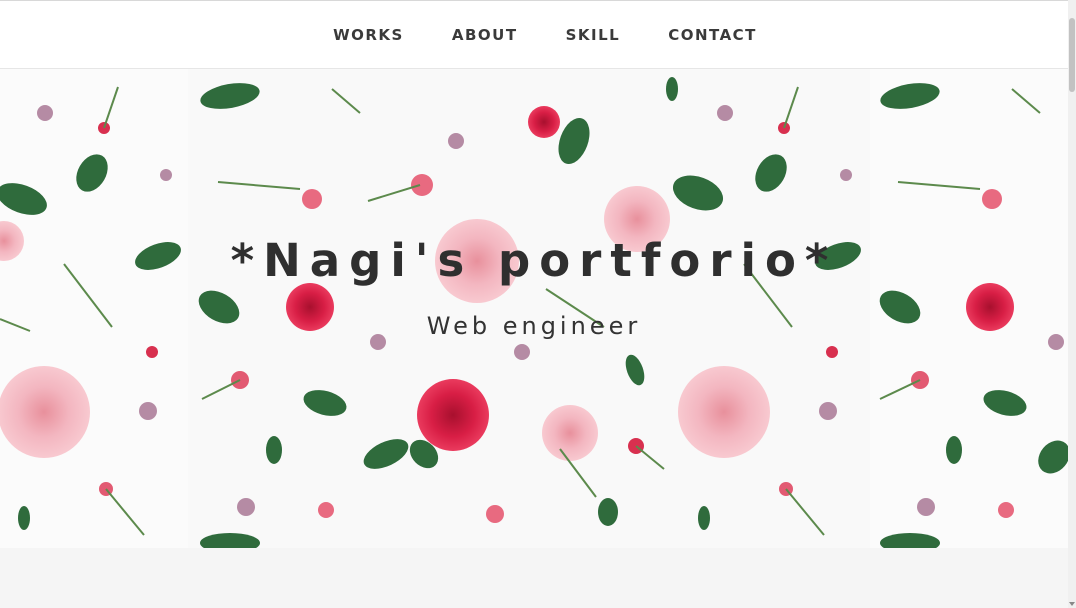 The image size is (1076, 608). Describe the element at coordinates (1072, 604) in the screenshot. I see `scroll-down-arrow-icon` at that location.